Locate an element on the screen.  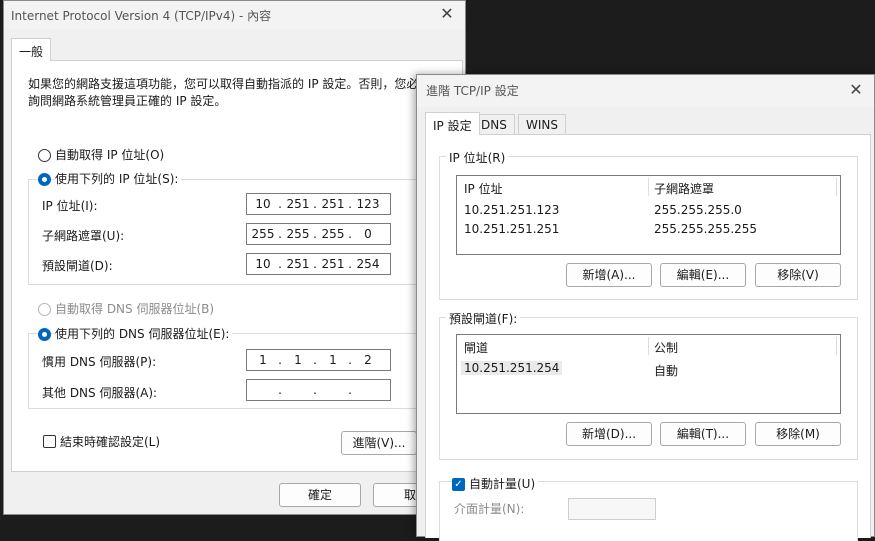
default-gateway-label: 預設閘道(D): is located at coordinates (77, 266).